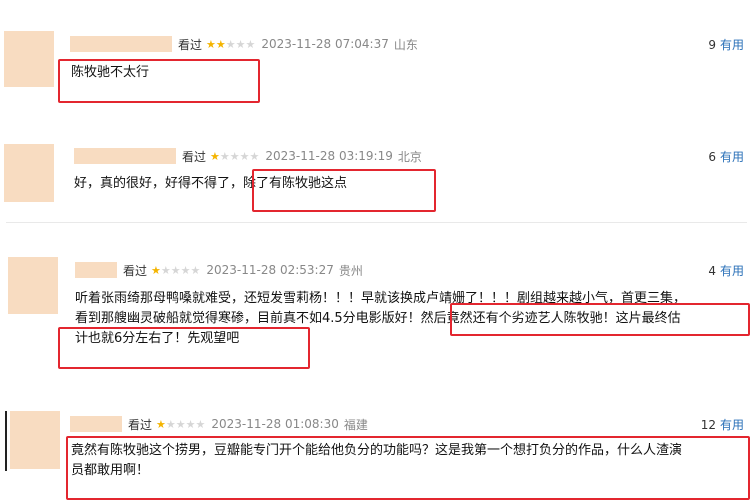 The width and height of the screenshot is (750, 500). I want to click on vote-count: 12, so click(708, 425).